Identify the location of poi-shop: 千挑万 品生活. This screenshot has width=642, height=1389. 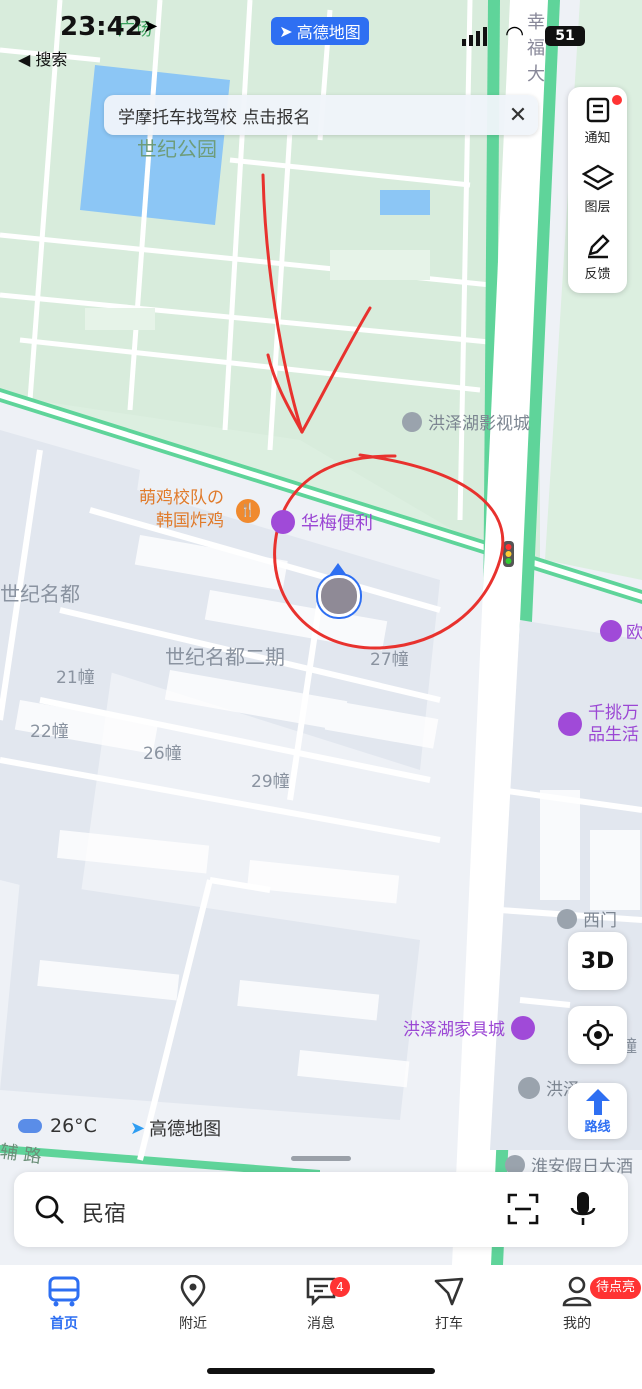
(598, 724).